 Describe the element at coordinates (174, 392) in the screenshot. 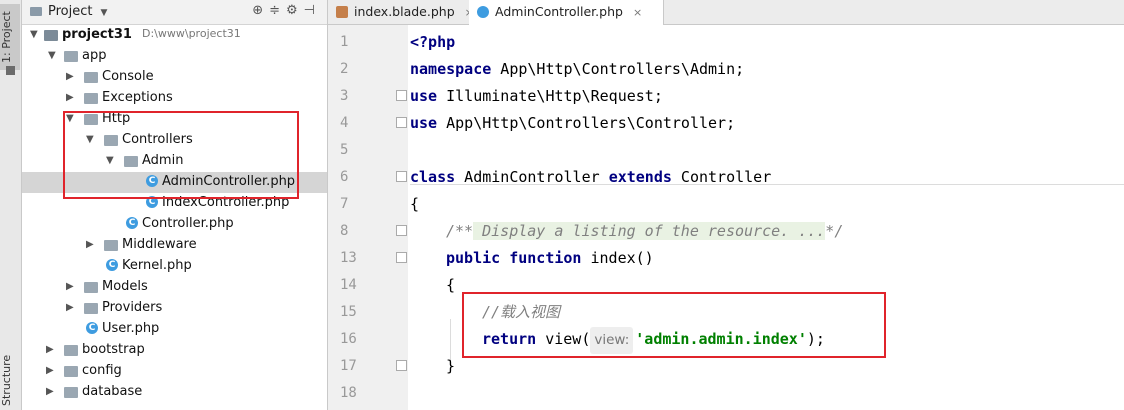

I see `tree-item-database: ▶ database` at that location.